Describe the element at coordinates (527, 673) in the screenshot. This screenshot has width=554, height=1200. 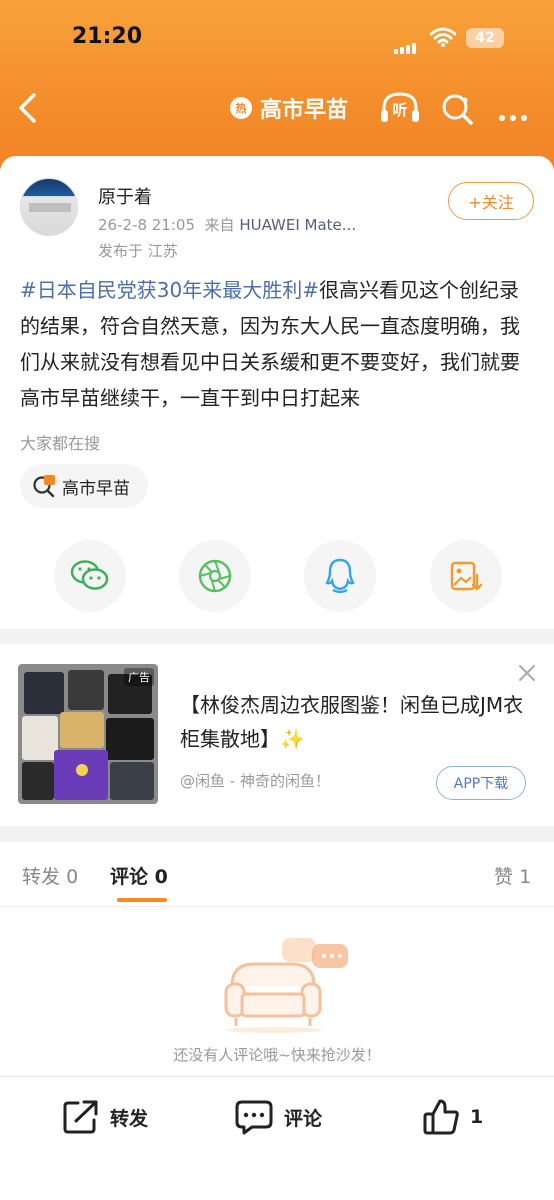
I see `close-icon` at that location.